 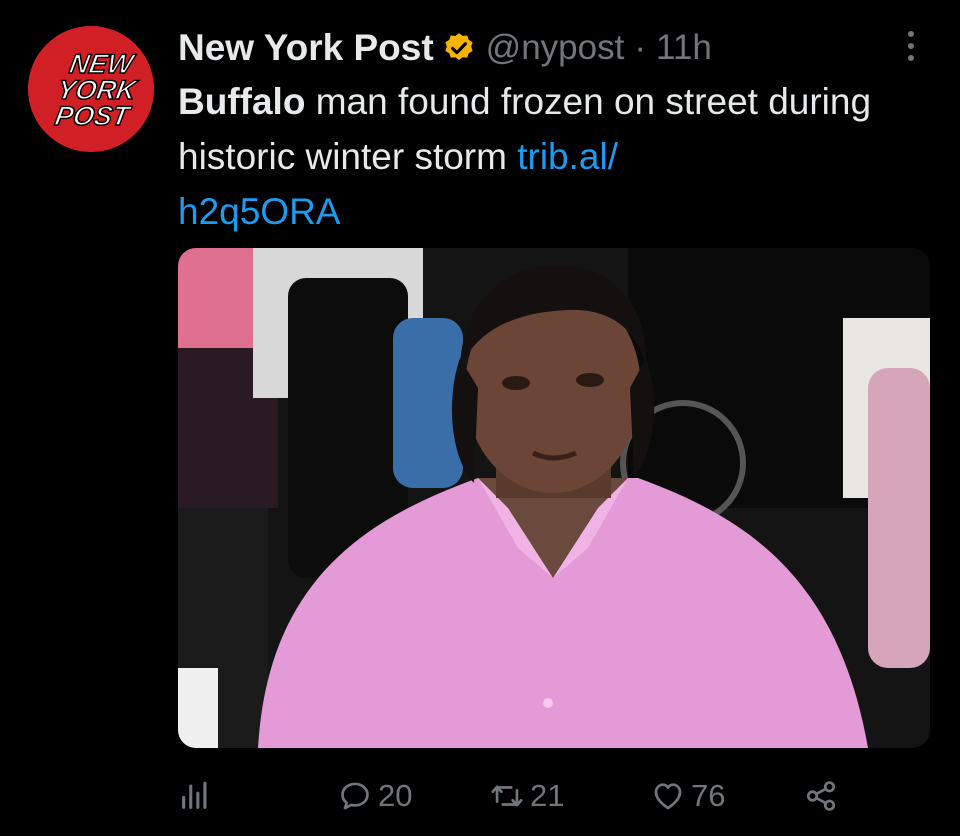 What do you see at coordinates (306, 48) in the screenshot?
I see `author-name: New York Post` at bounding box center [306, 48].